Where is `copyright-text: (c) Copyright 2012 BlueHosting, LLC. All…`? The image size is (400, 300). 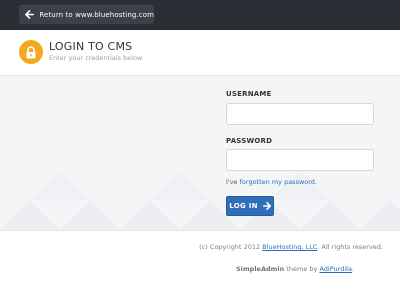
copyright-text: (c) Copyright 2012 BlueHosting, LLC. All… is located at coordinates (291, 247).